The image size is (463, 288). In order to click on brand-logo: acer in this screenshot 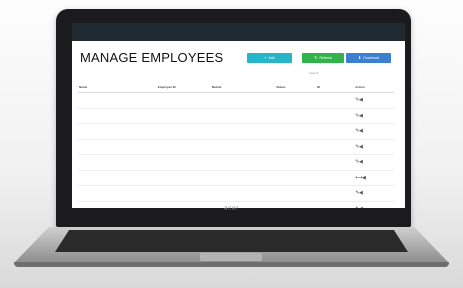, I will do `click(231, 208)`.